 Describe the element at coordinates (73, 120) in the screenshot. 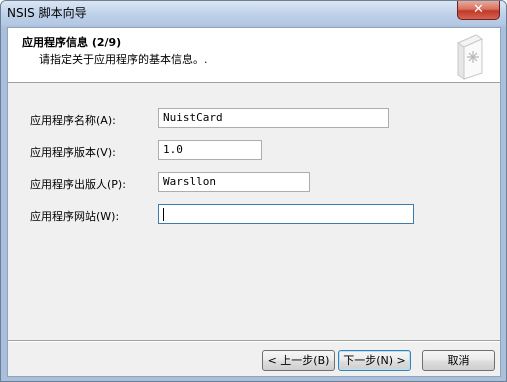

I see `app-name-label: 应用程序名称(A):` at that location.